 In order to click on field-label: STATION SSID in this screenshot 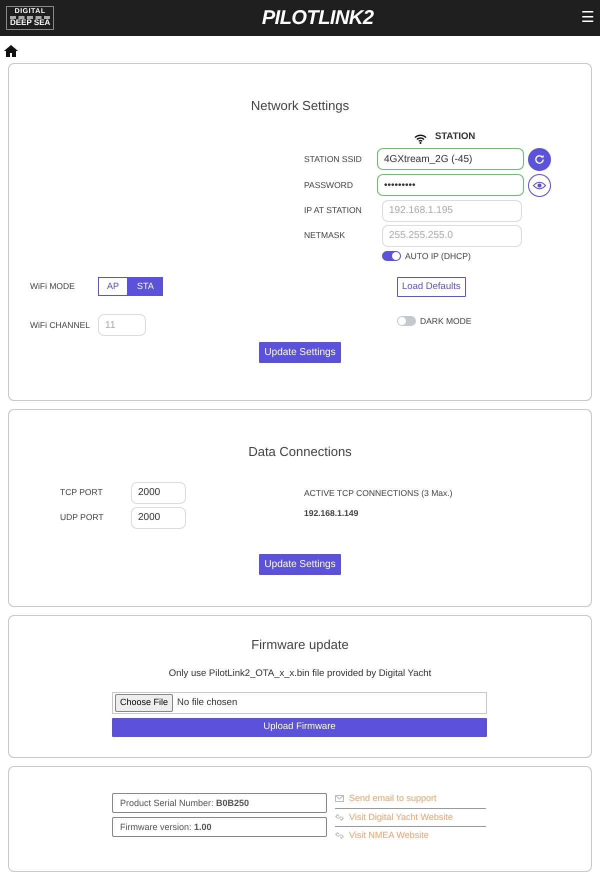, I will do `click(333, 159)`.